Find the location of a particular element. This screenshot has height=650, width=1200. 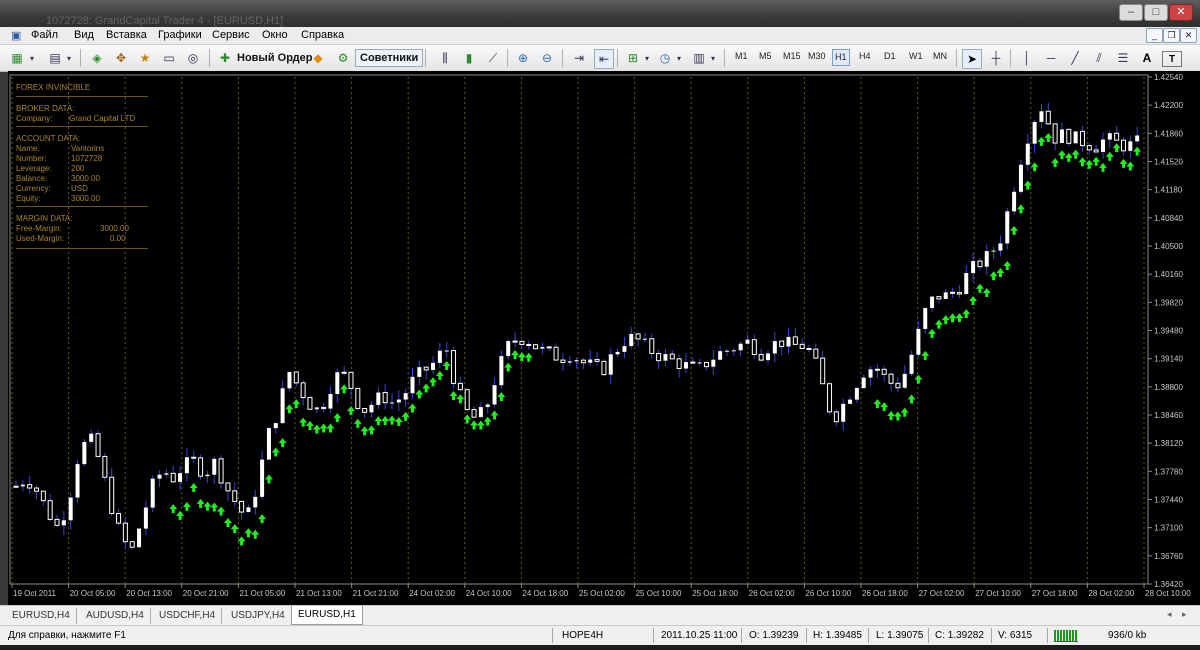

zoom-out-icon: ⊖ is located at coordinates (547, 58).